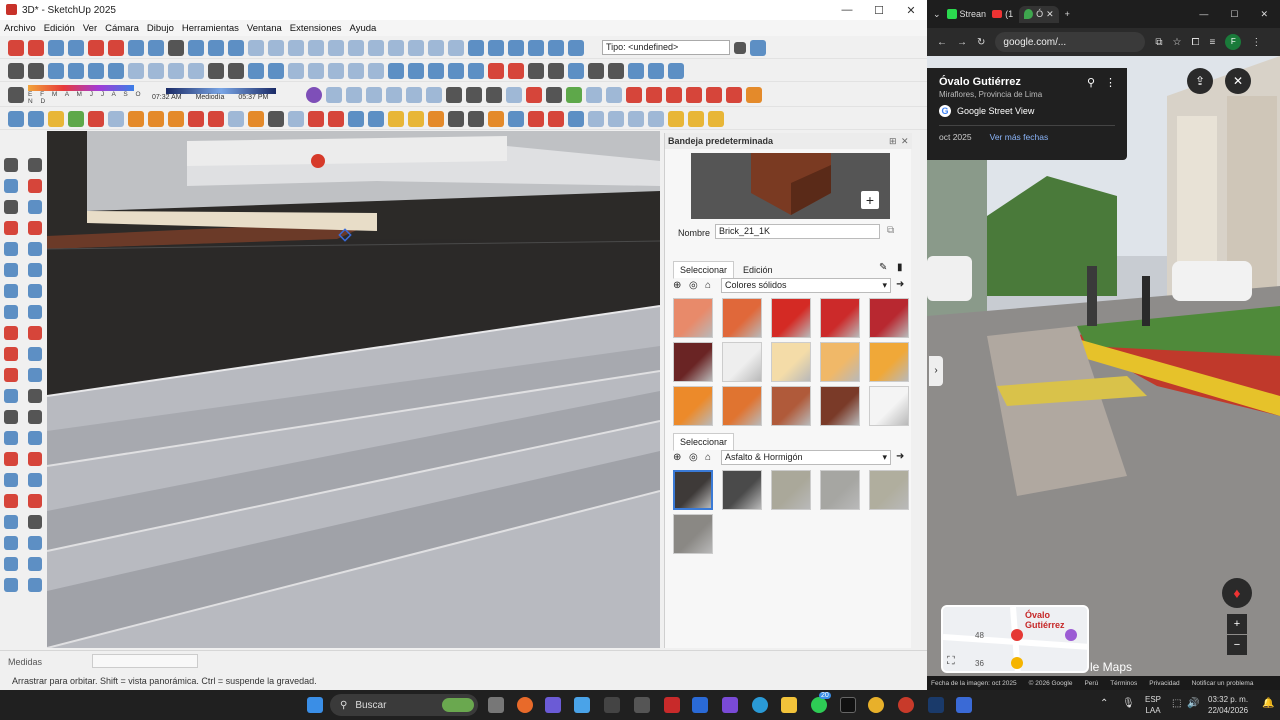 The height and width of the screenshot is (720, 1280). What do you see at coordinates (1200, 81) in the screenshot?
I see `share-icon: ⇪` at bounding box center [1200, 81].